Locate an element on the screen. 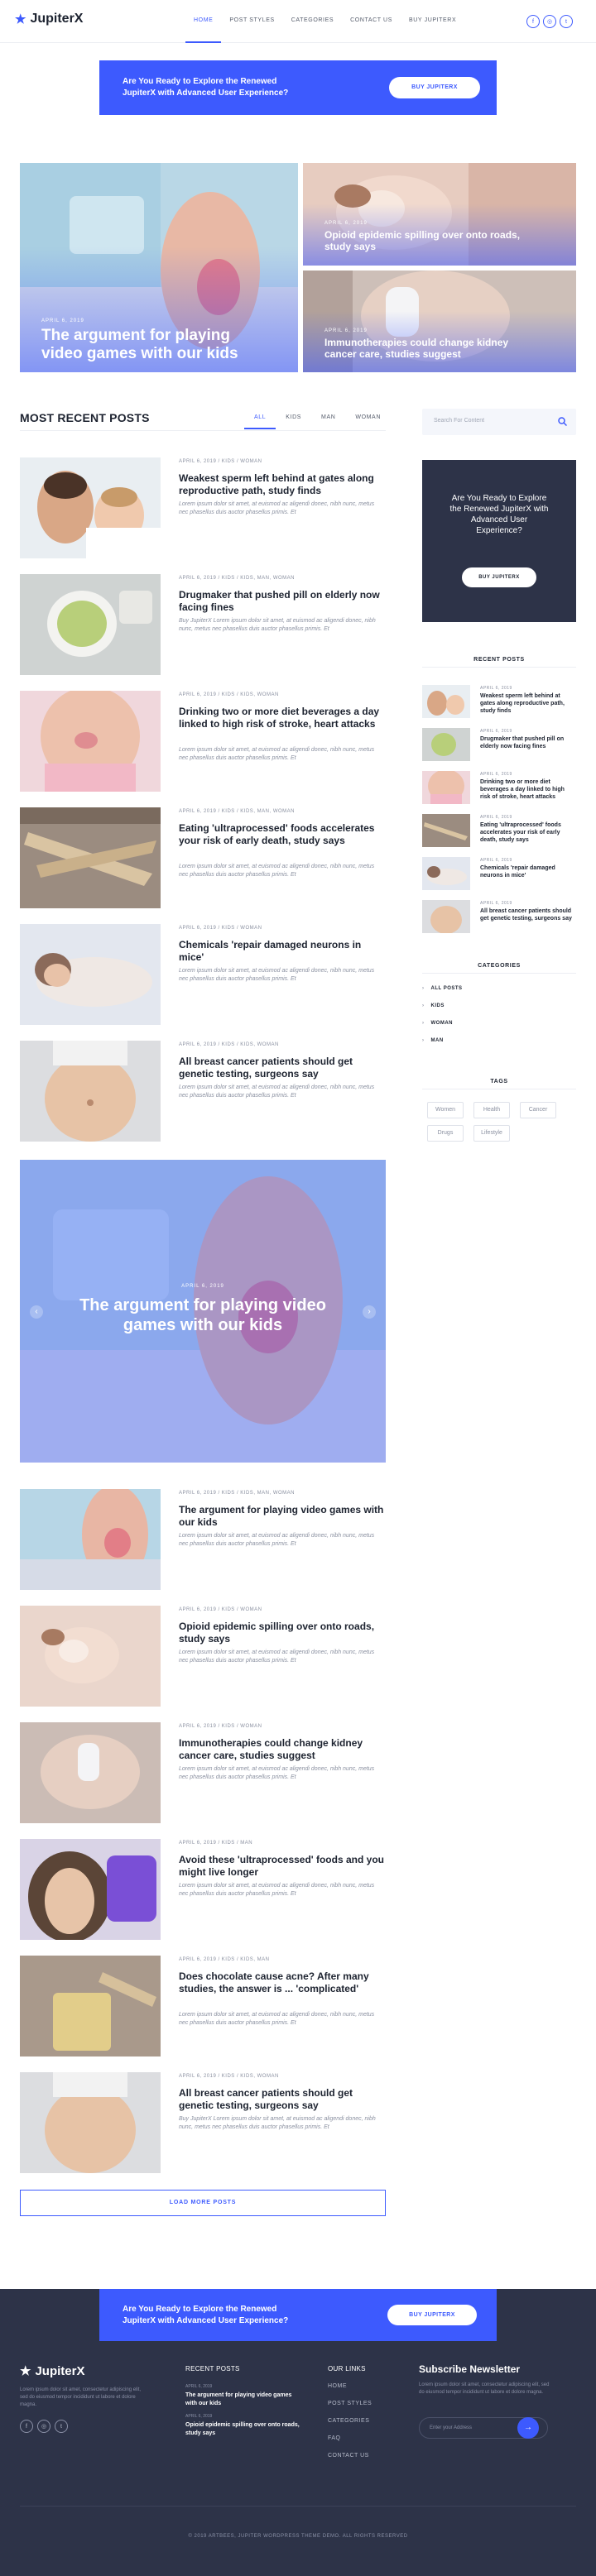 Image resolution: width=596 pixels, height=2576 pixels. email-input: Enter your Address is located at coordinates (451, 2427).